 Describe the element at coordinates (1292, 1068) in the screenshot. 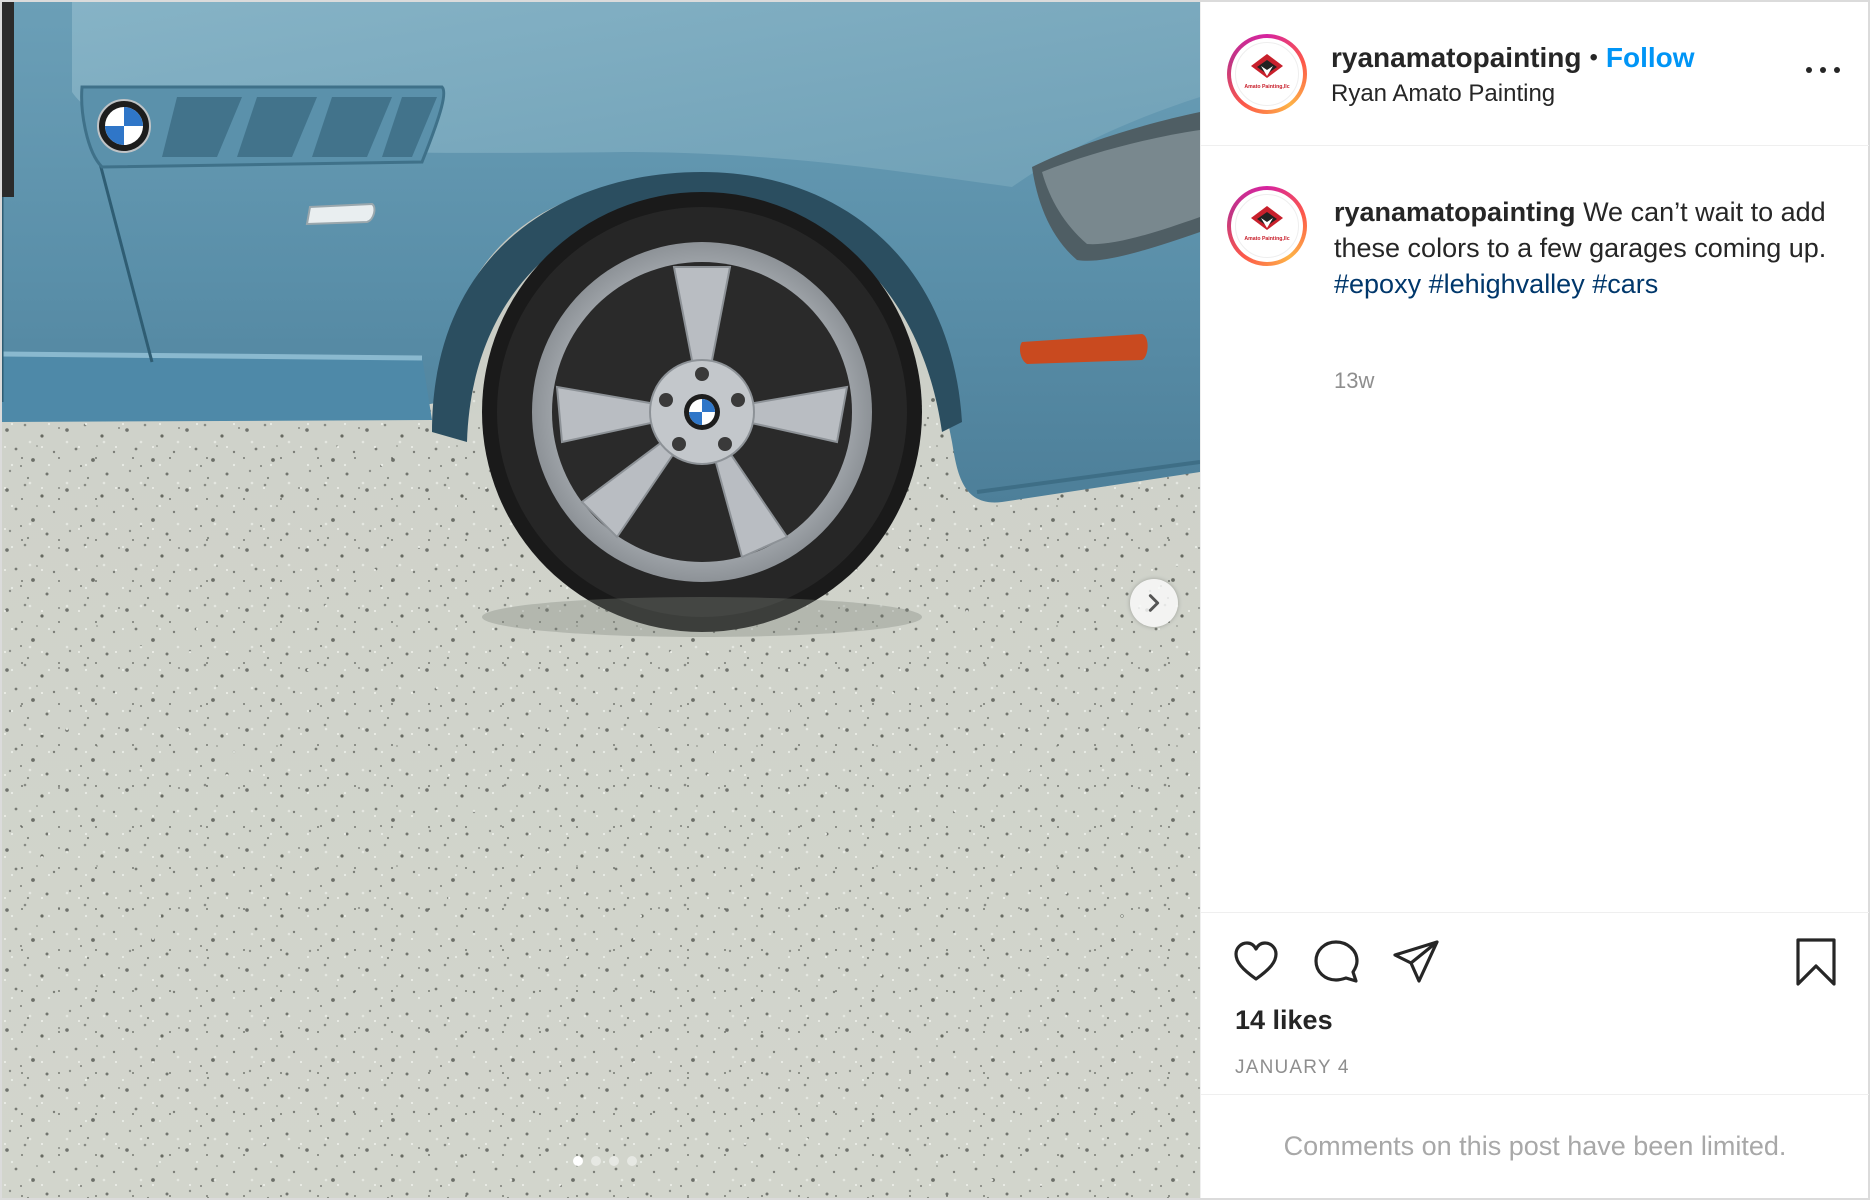

I see `post-date: JANUARY 4` at that location.